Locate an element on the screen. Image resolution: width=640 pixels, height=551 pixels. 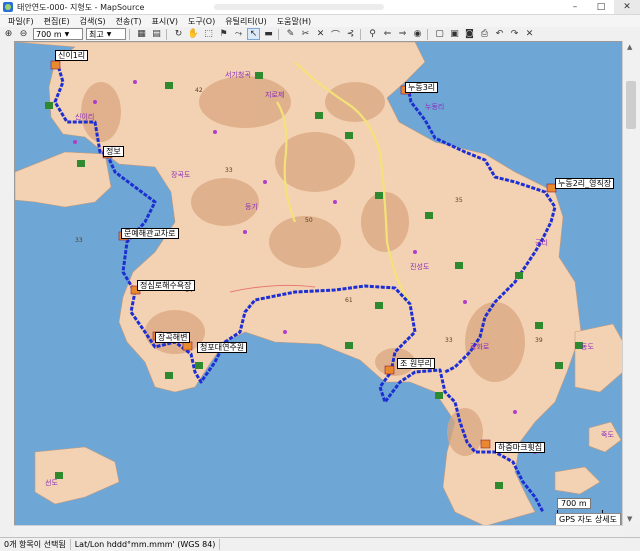
window-title: 태안연도-000- 지형도 - MapSource is located at coordinates (81, 7).